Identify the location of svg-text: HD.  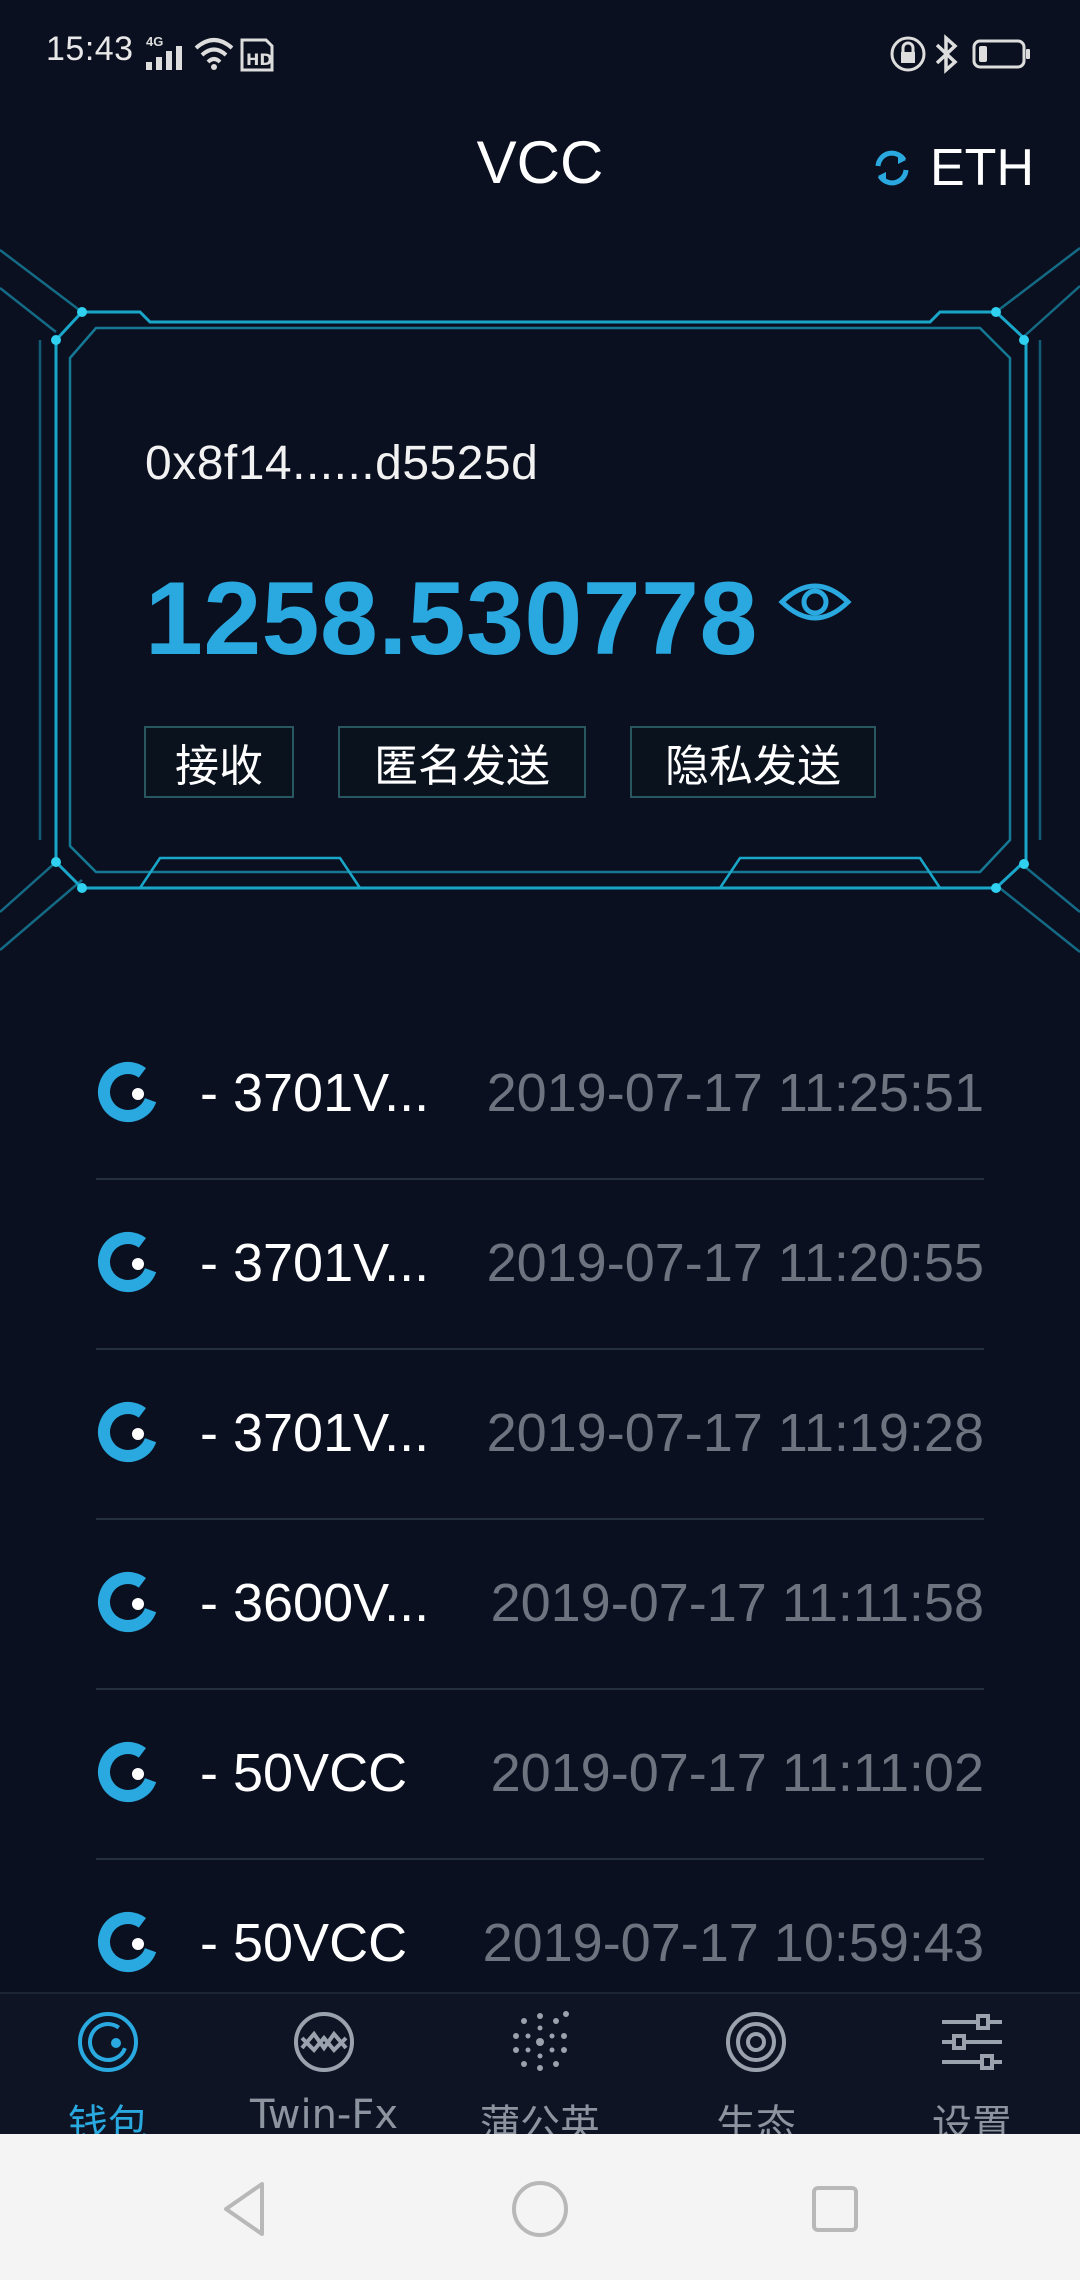
(259, 59).